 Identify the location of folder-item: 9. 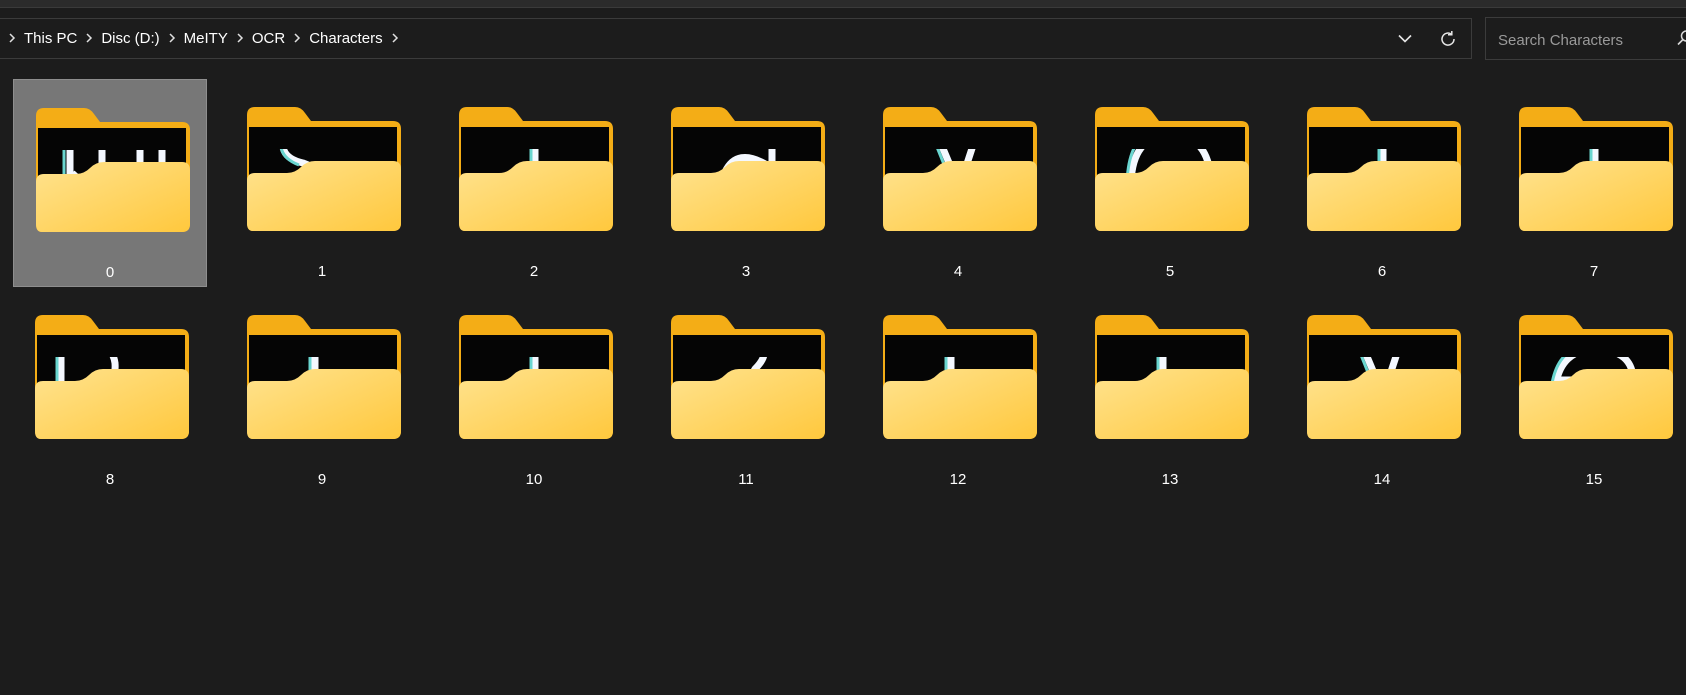
(322, 391).